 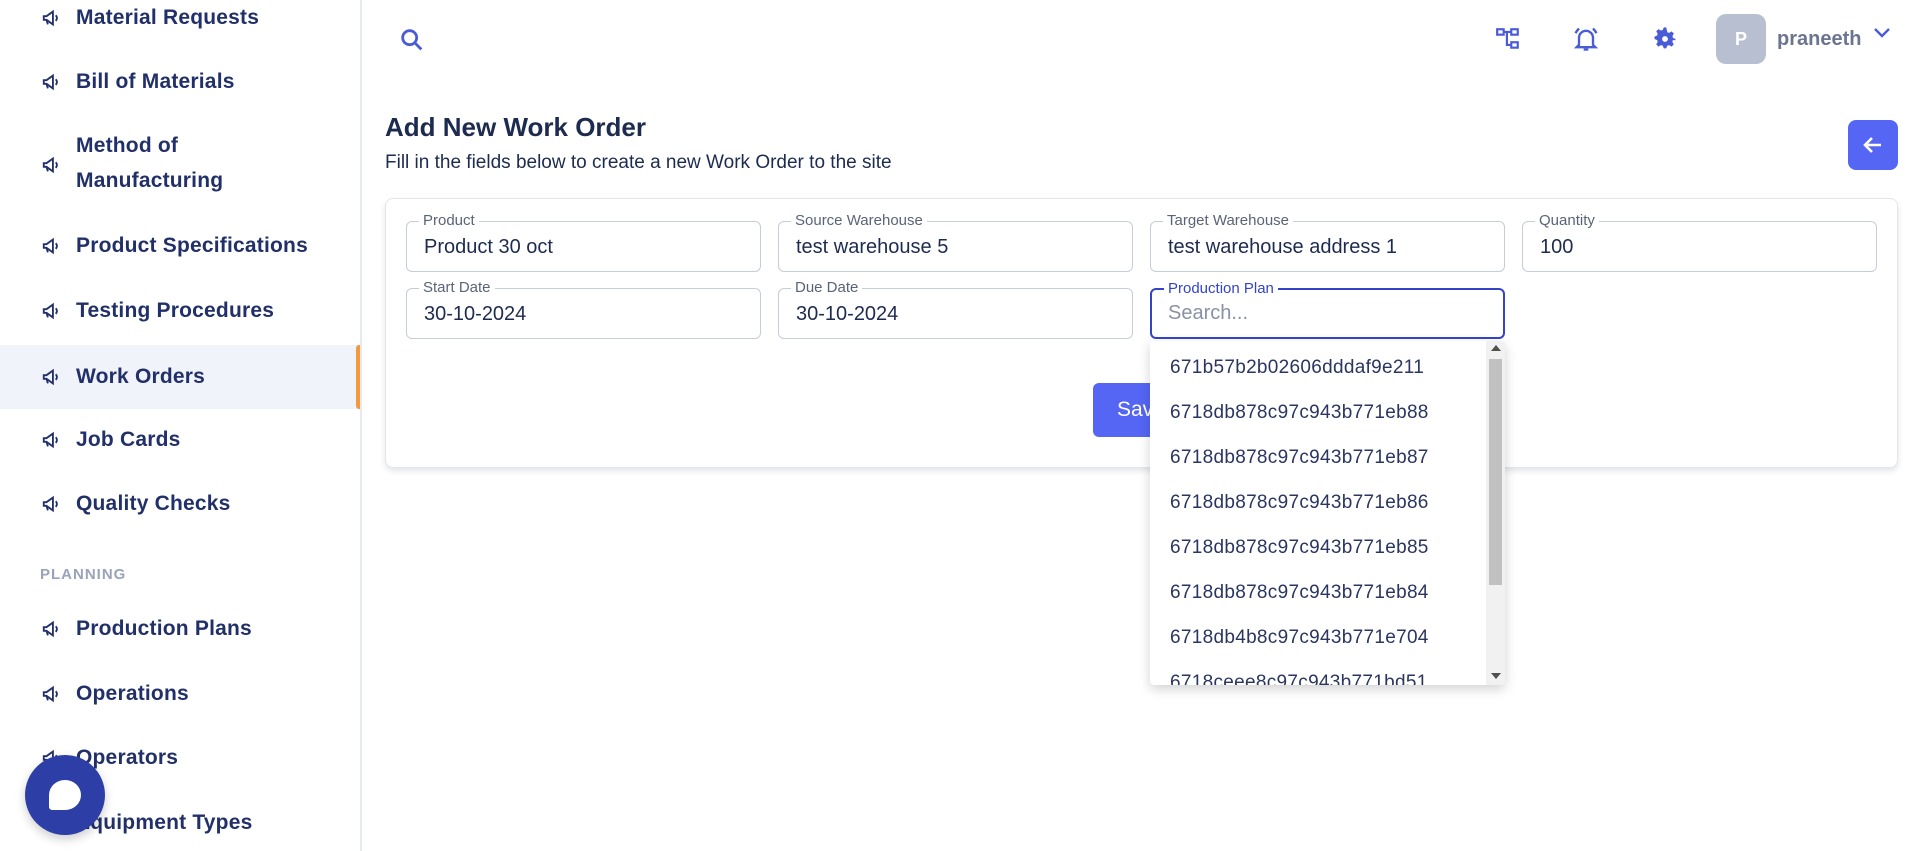 What do you see at coordinates (1299, 413) in the screenshot?
I see `production-plan-option: 6718db878c97c943b771eb88` at bounding box center [1299, 413].